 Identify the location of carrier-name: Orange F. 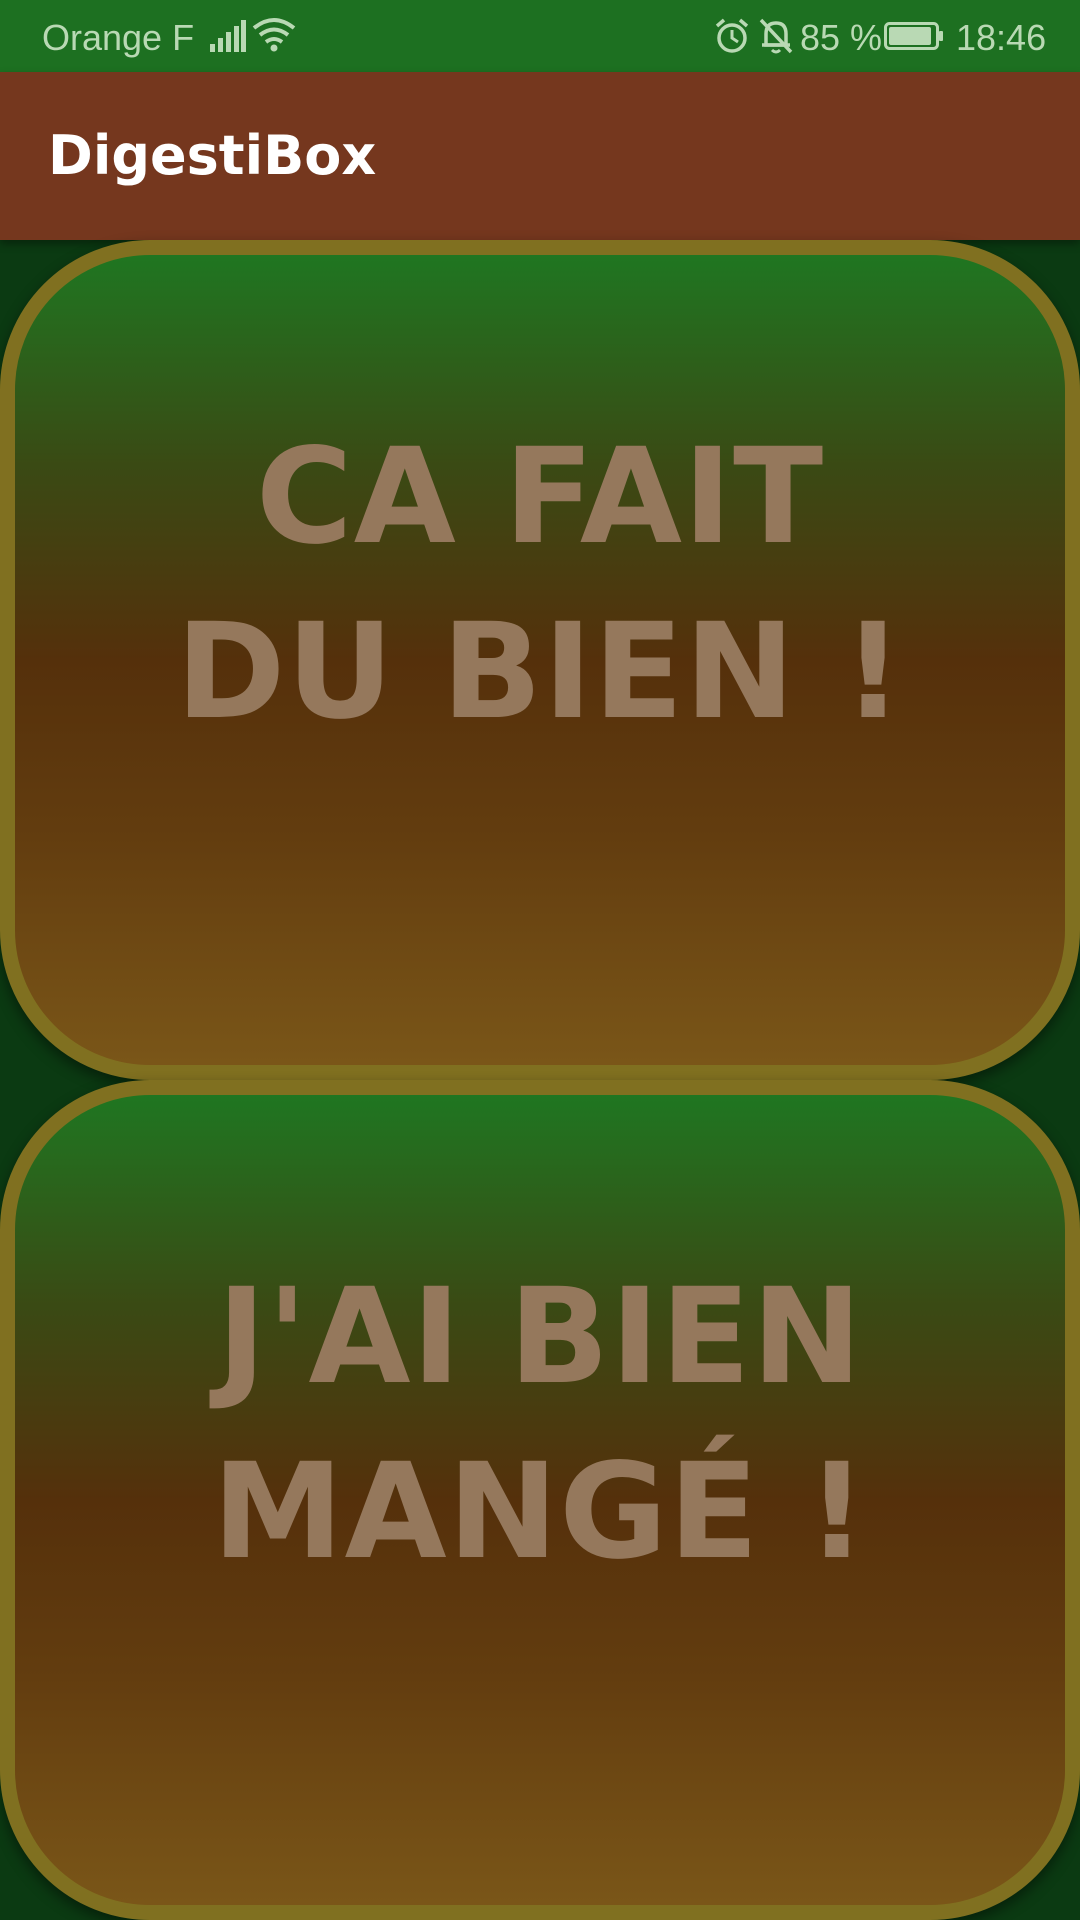
(118, 37).